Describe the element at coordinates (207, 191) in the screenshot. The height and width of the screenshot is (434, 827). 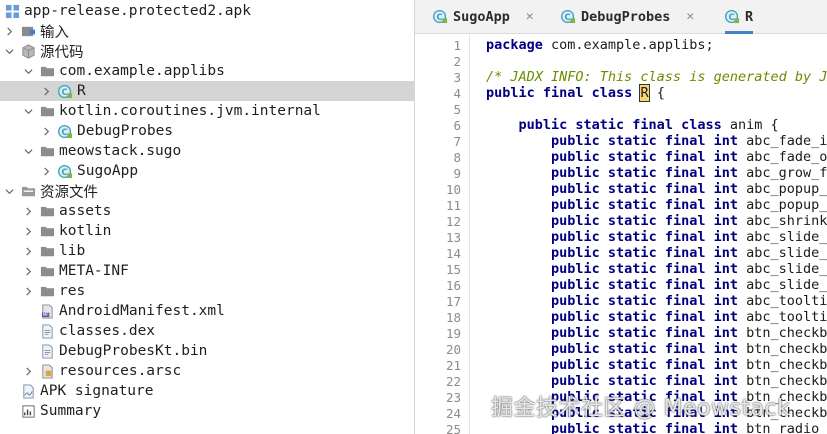
I see `tree-item-item: 资源文件` at that location.